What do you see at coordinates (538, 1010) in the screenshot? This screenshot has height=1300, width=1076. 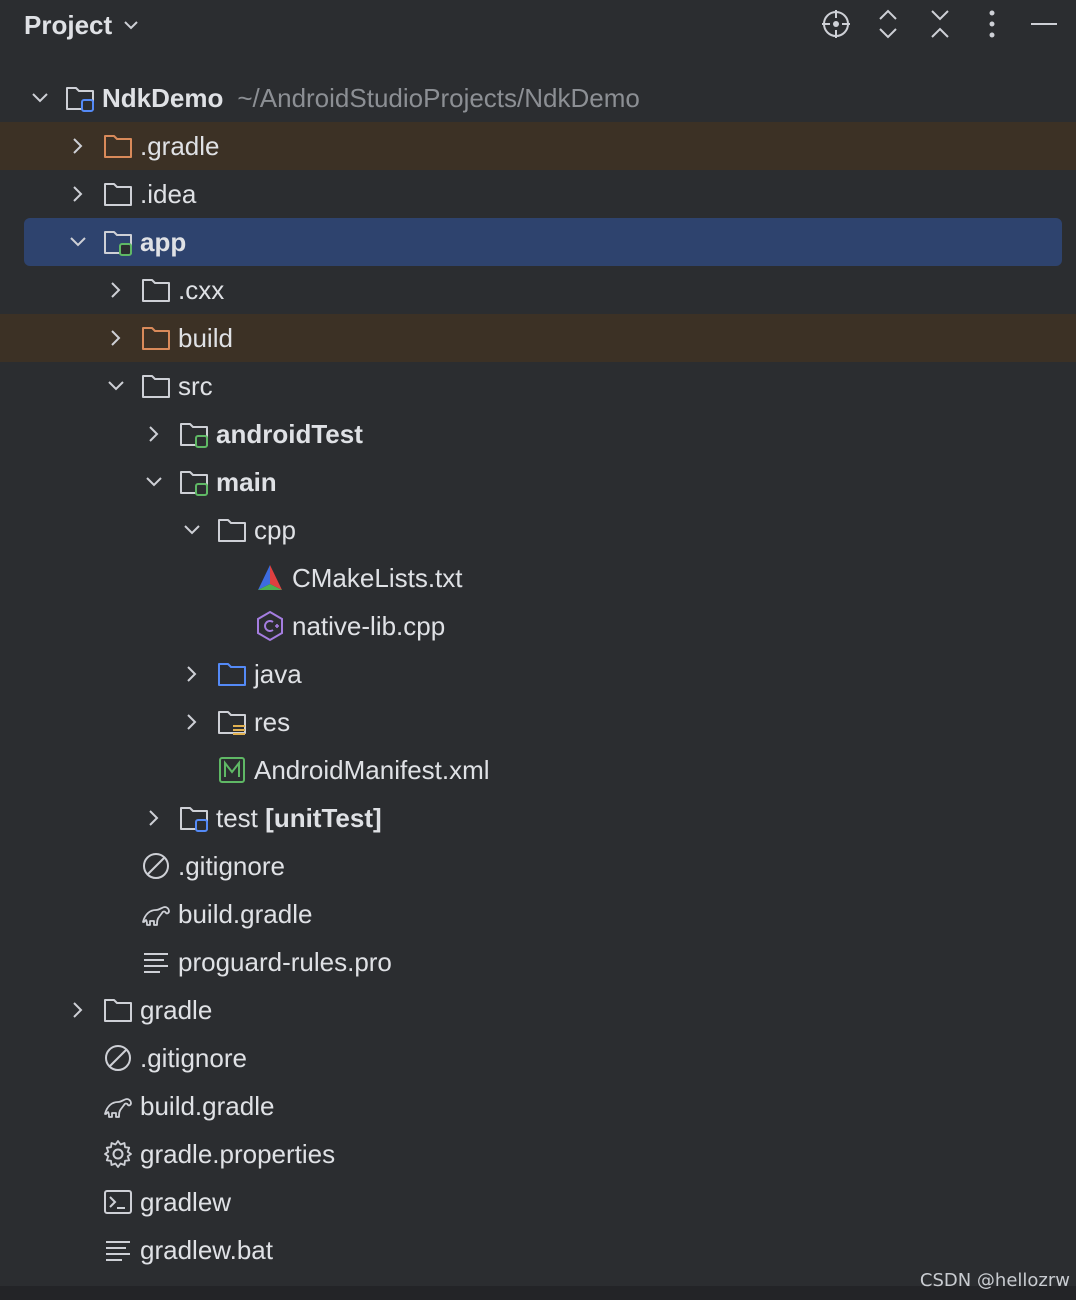 I see `tree-row: gradle` at bounding box center [538, 1010].